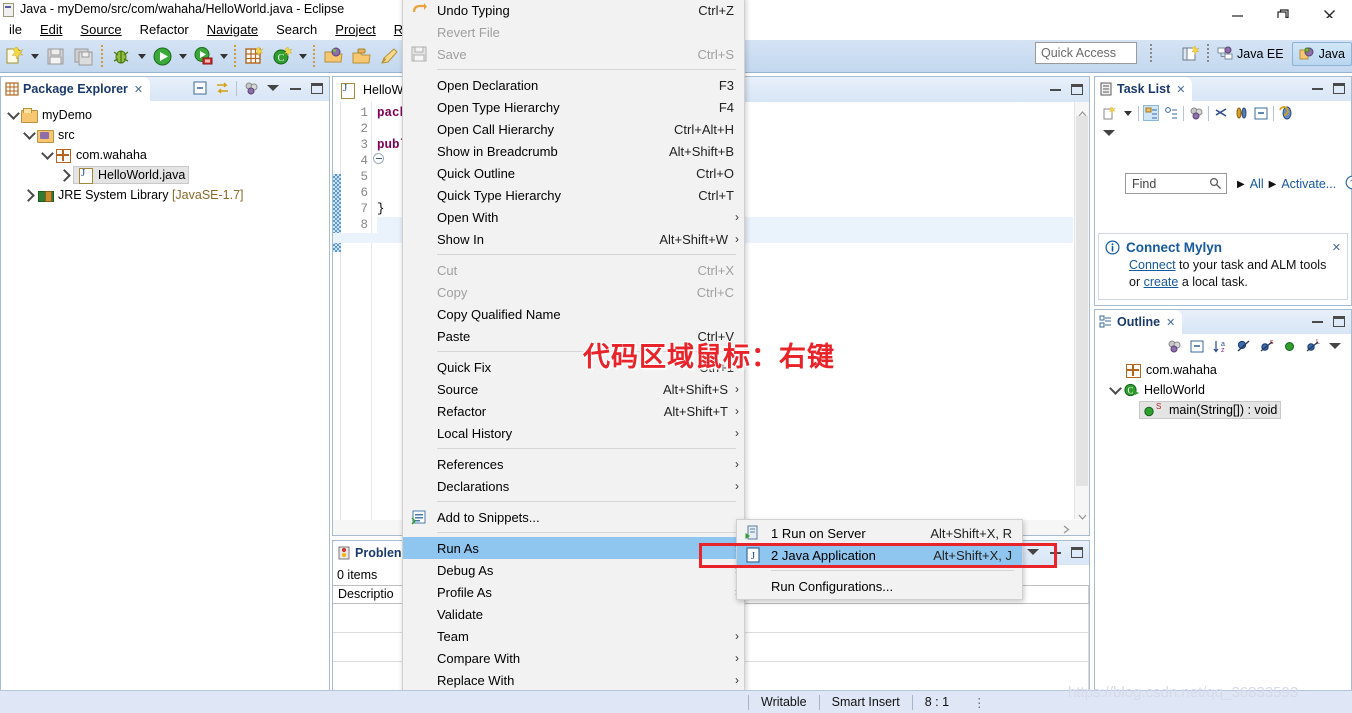 The width and height of the screenshot is (1352, 713). Describe the element at coordinates (15, 29) in the screenshot. I see `menu-file: ile` at that location.